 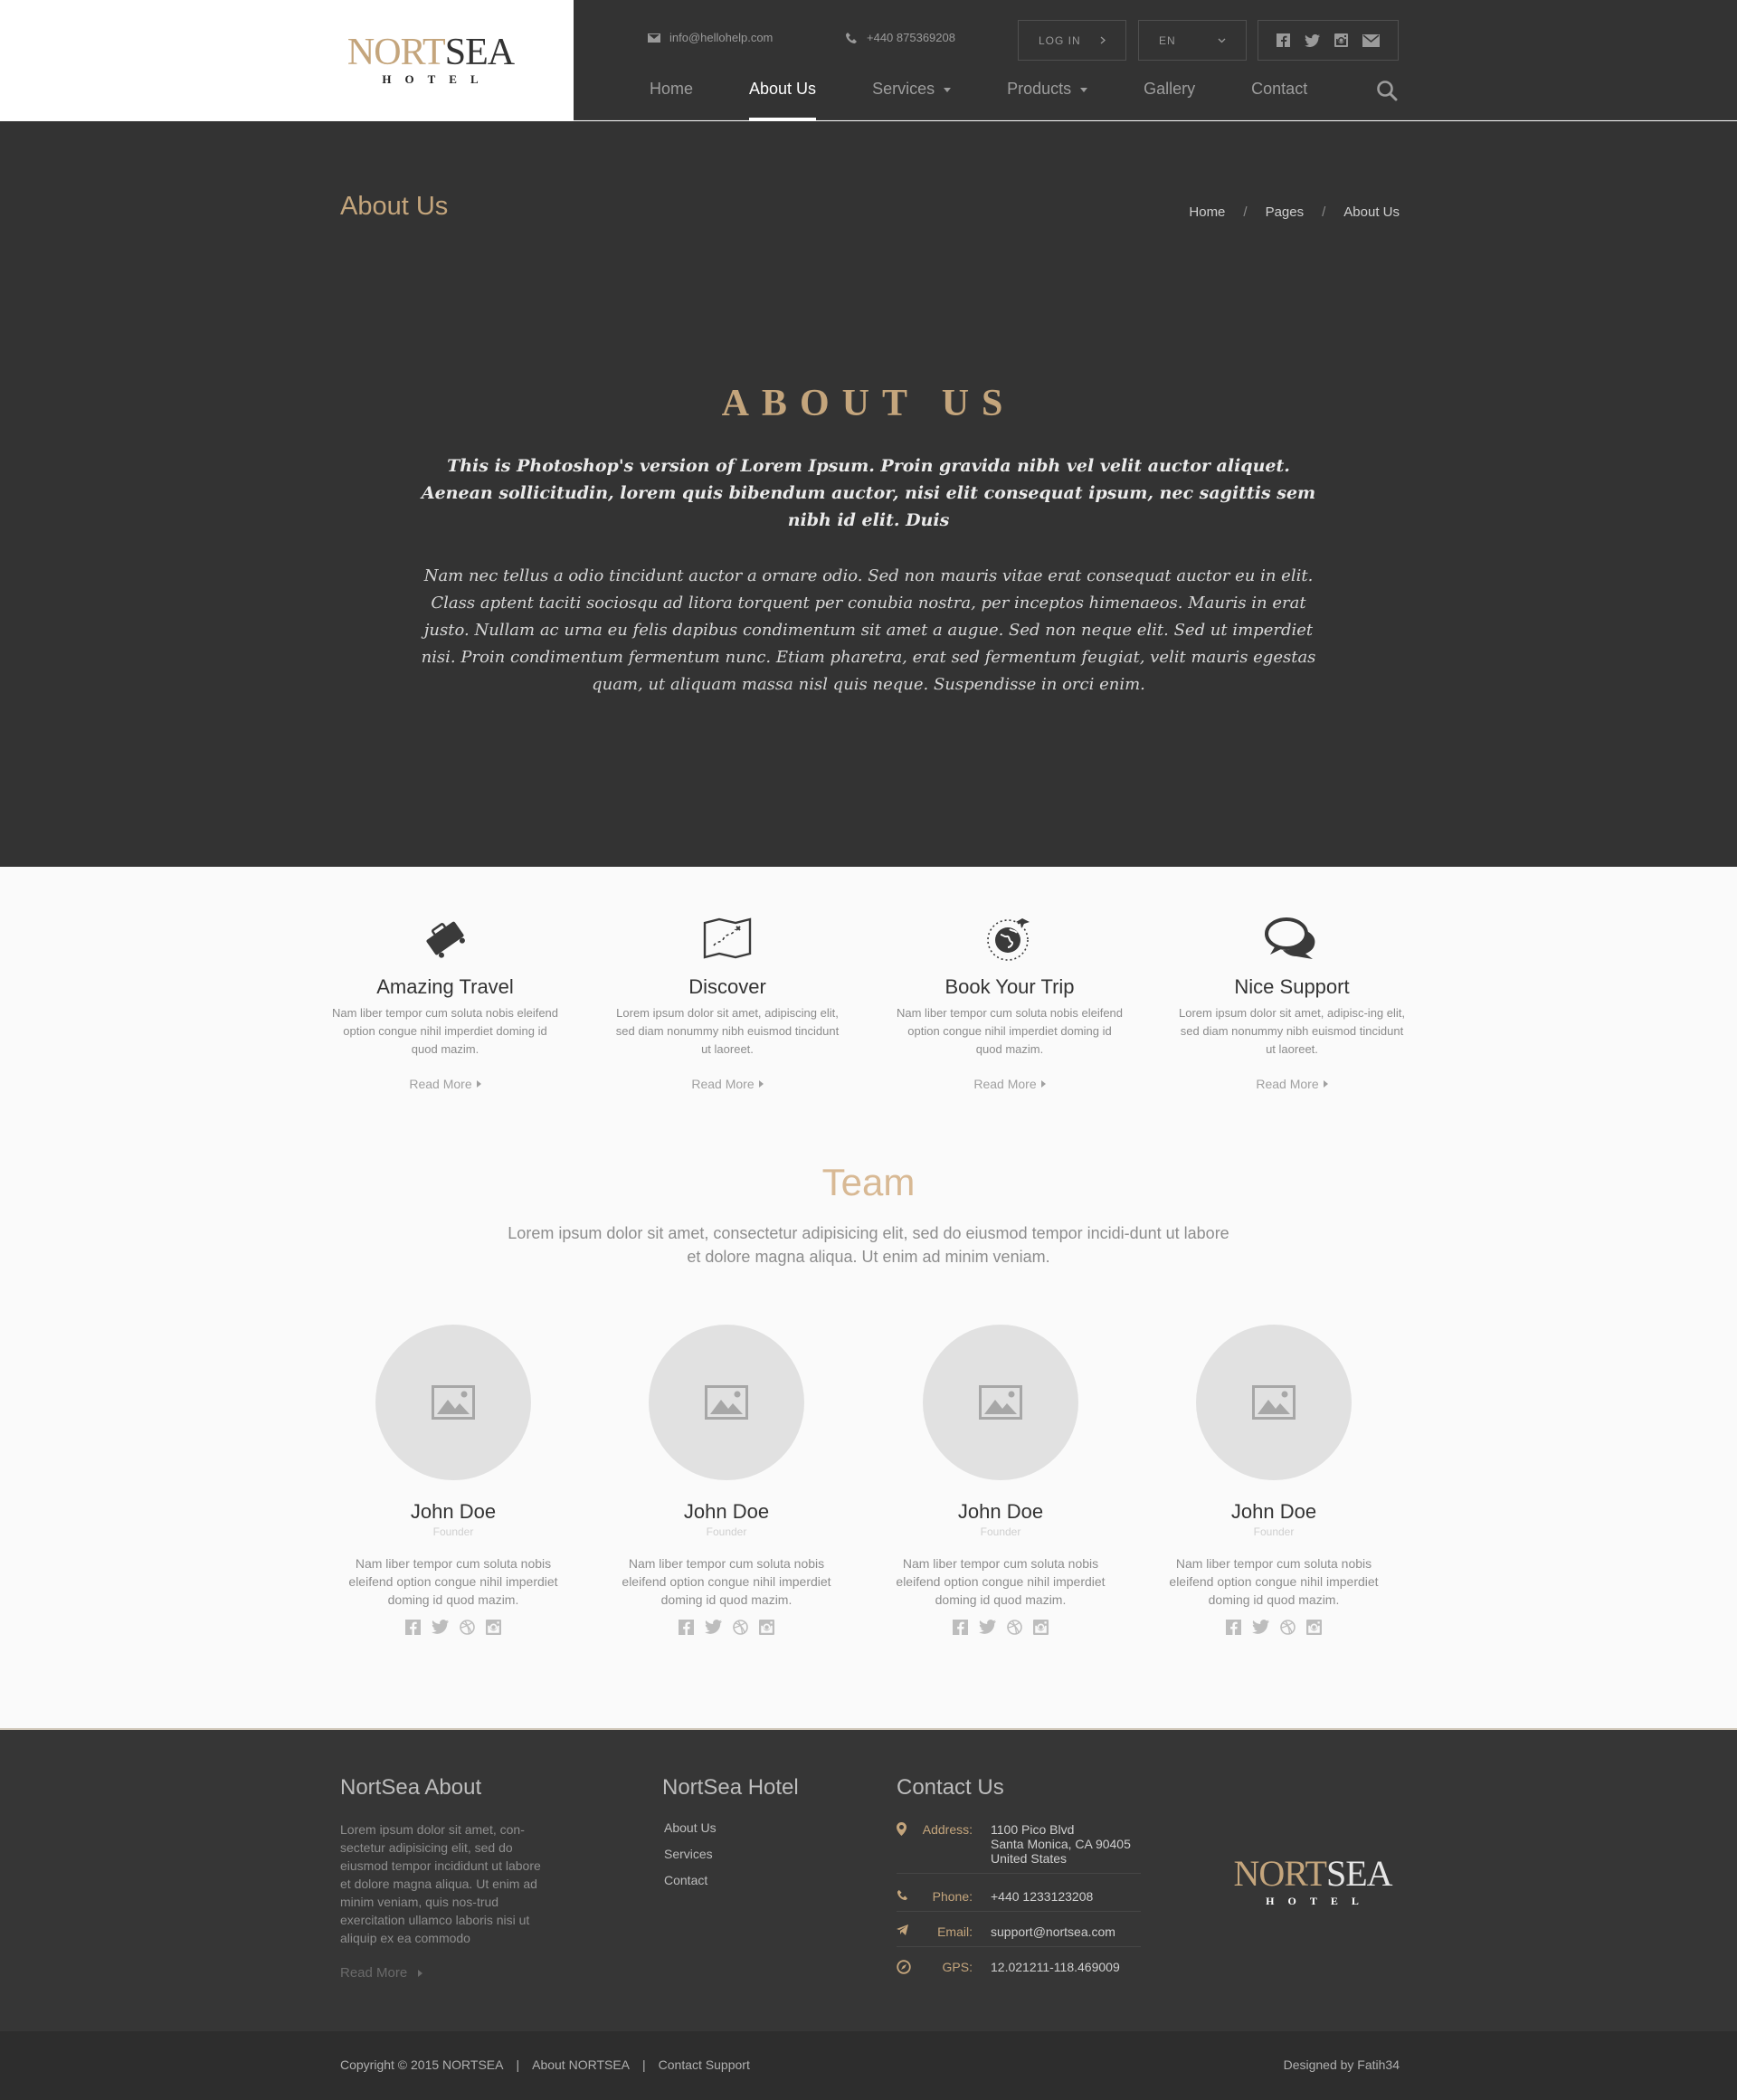 What do you see at coordinates (1371, 212) in the screenshot?
I see `breadcrumb-current: About Us` at bounding box center [1371, 212].